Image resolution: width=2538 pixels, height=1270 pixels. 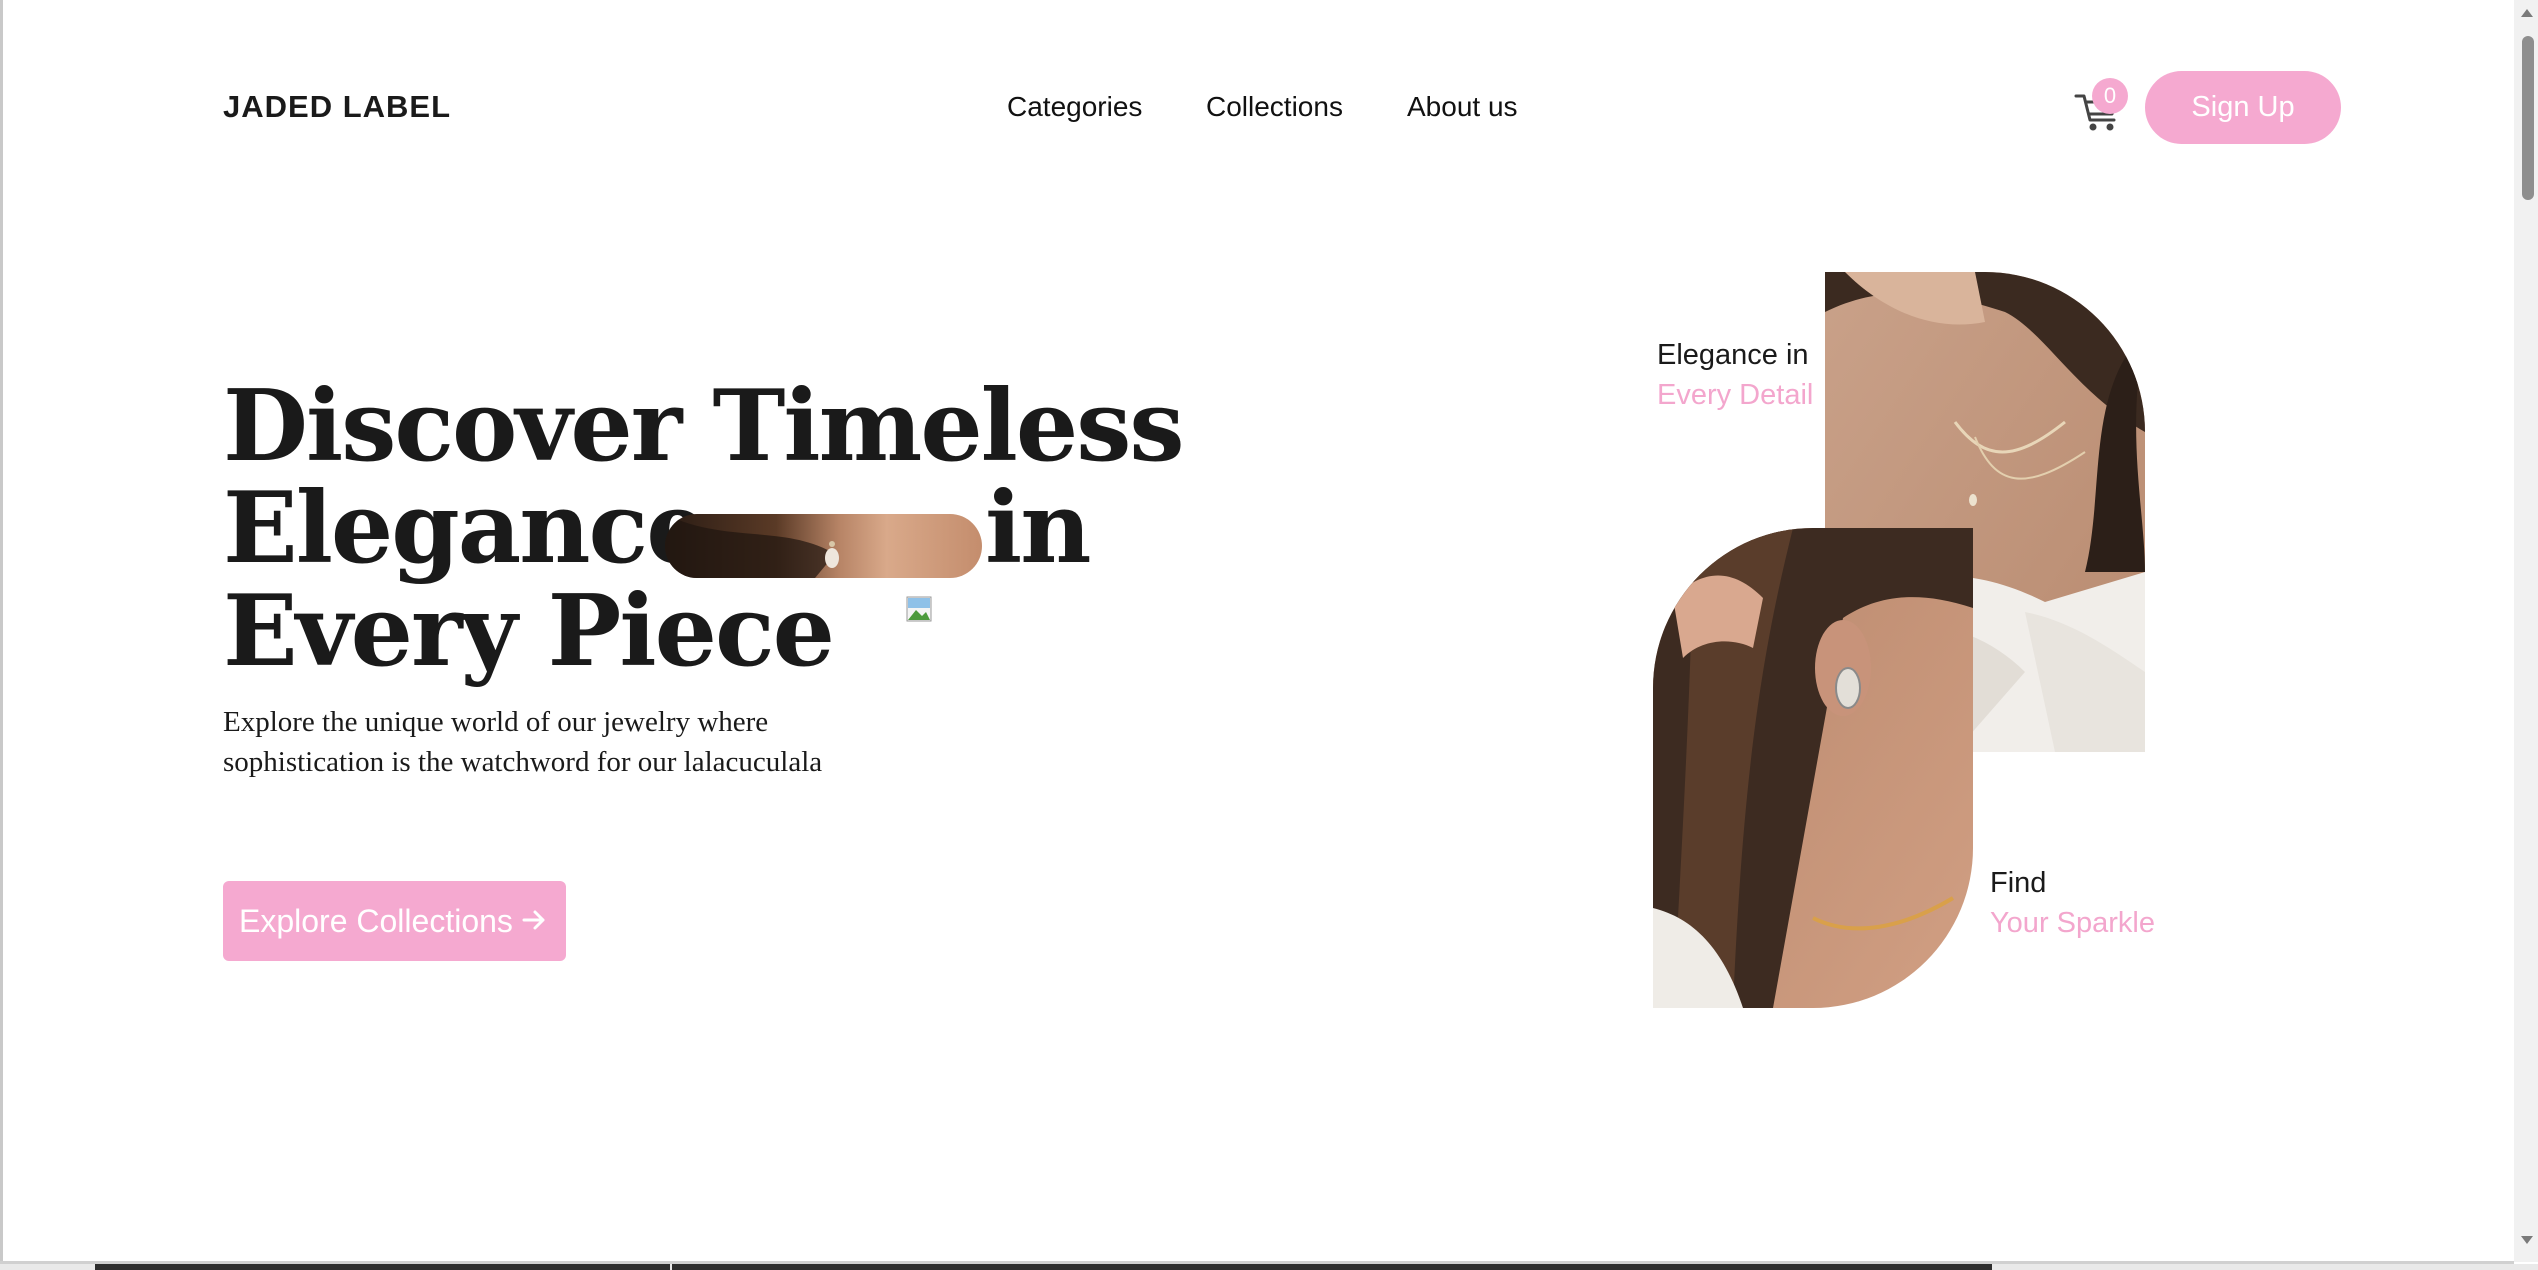 What do you see at coordinates (1274, 107) in the screenshot?
I see `nav-link-collections: Collections` at bounding box center [1274, 107].